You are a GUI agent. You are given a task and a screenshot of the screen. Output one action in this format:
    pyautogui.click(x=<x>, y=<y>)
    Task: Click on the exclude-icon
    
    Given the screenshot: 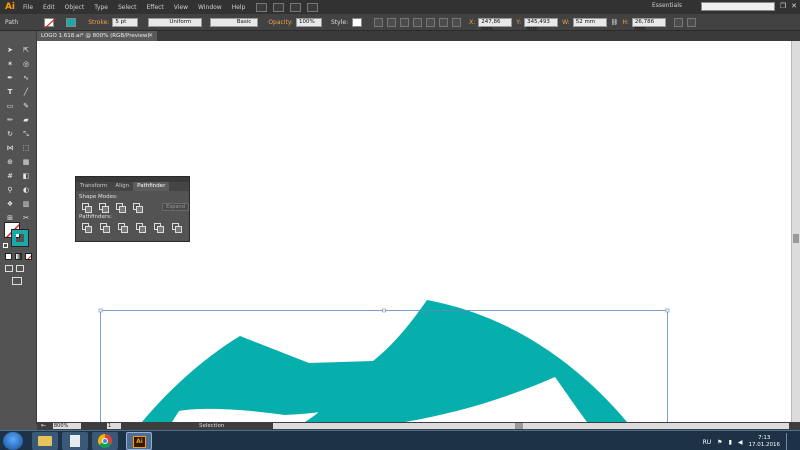 What is the action you would take?
    pyautogui.click(x=138, y=208)
    